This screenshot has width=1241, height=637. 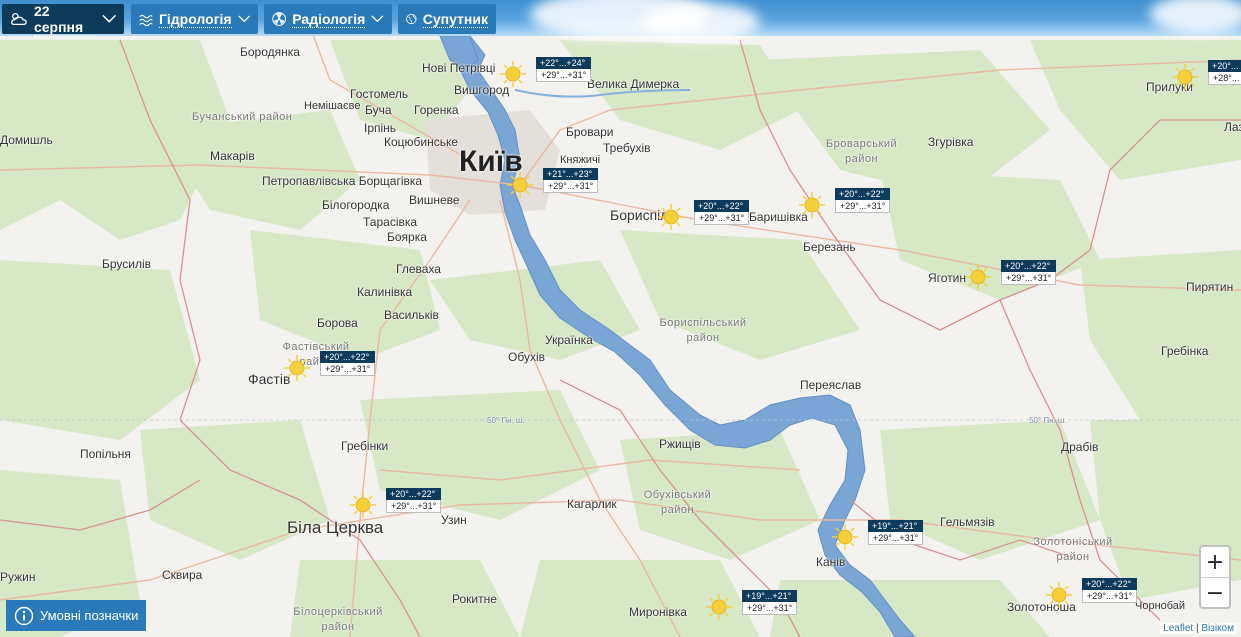 I want to click on waves-icon, so click(x=146, y=20).